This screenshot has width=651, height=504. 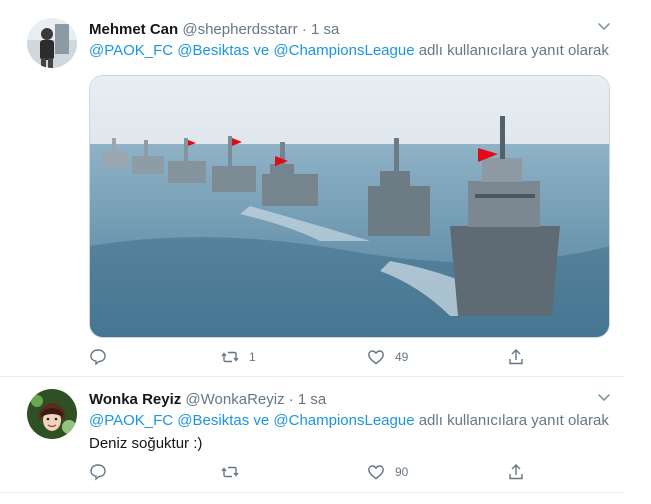 I want to click on tweet-text: Deniz soğuktur :), so click(x=146, y=443).